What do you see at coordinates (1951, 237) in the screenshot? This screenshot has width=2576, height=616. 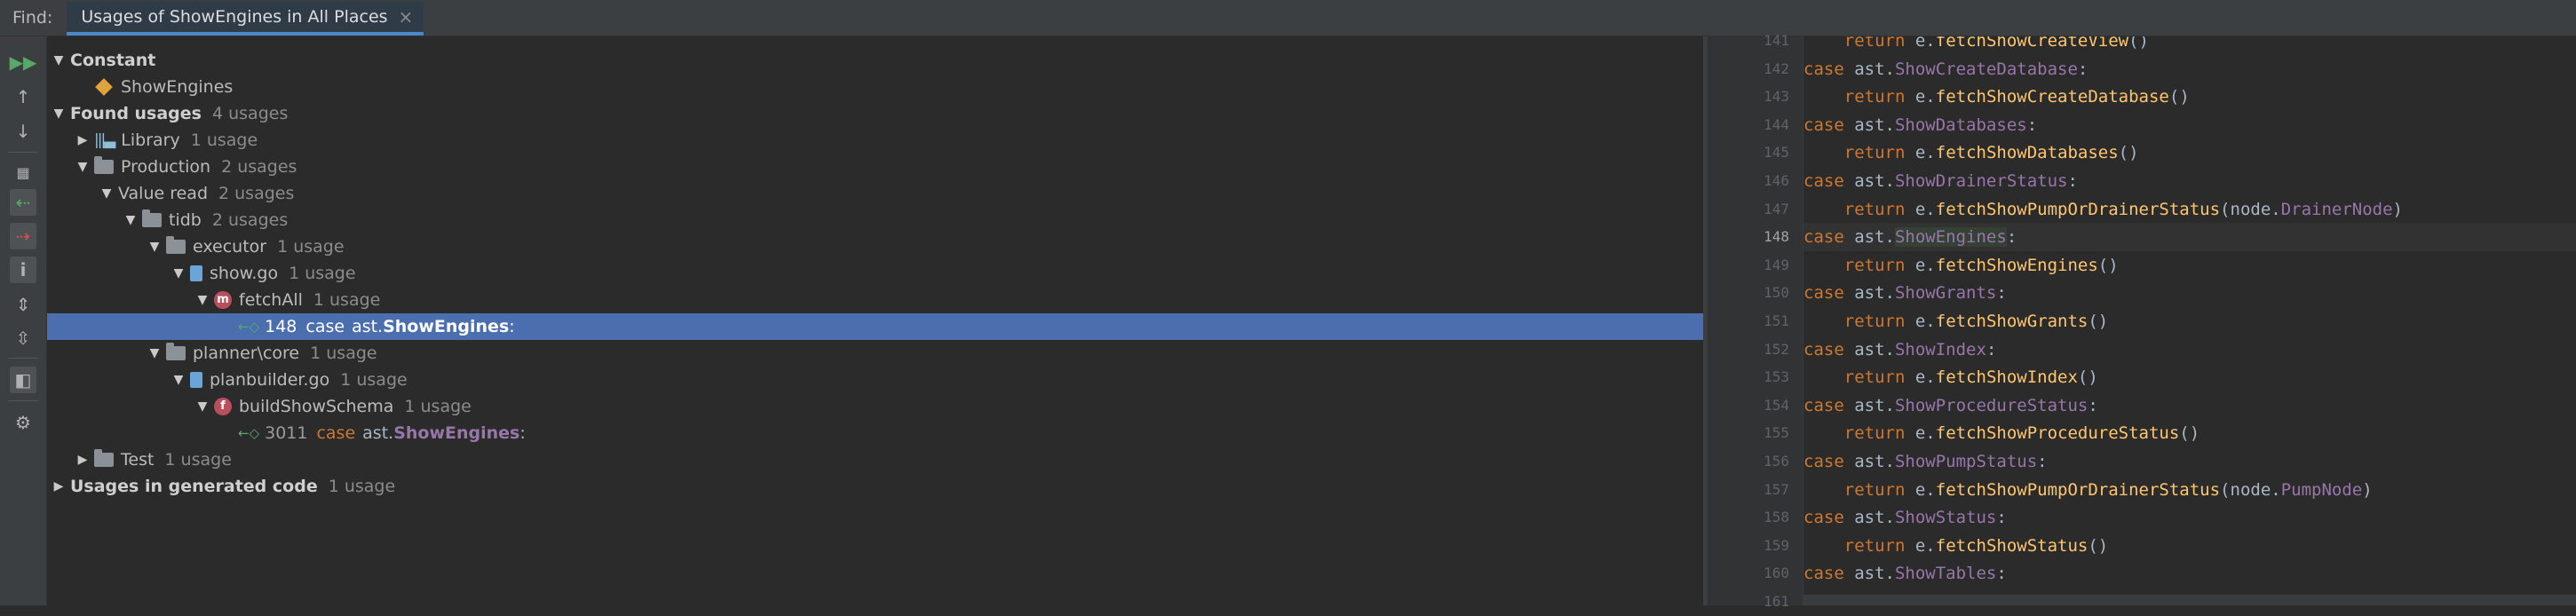 I see `case-constant: ShowEngines` at bounding box center [1951, 237].